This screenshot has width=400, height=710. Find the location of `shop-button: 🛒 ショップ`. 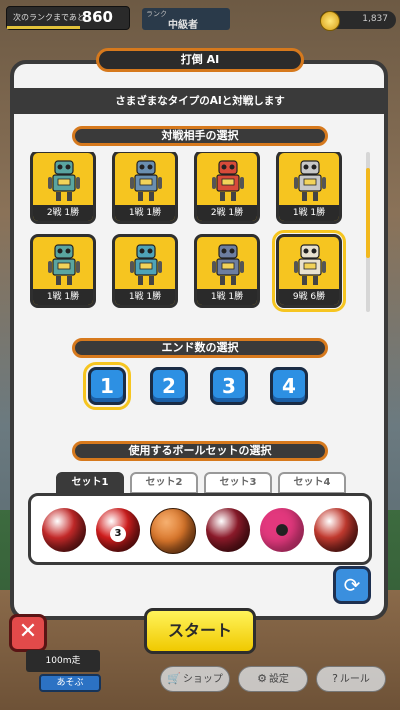

shop-button: 🛒 ショップ is located at coordinates (195, 679).